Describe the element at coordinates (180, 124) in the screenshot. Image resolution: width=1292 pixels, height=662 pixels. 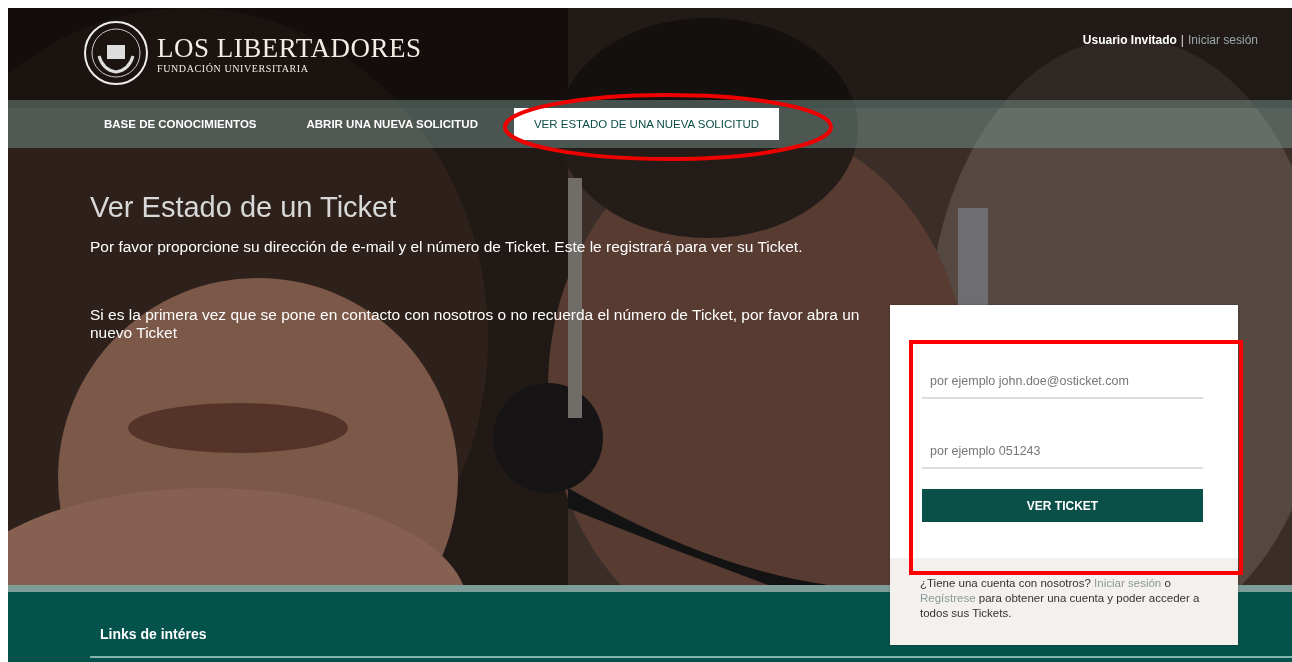
I see `nav-tab: BASE DE CONOCIMIENTOS` at that location.